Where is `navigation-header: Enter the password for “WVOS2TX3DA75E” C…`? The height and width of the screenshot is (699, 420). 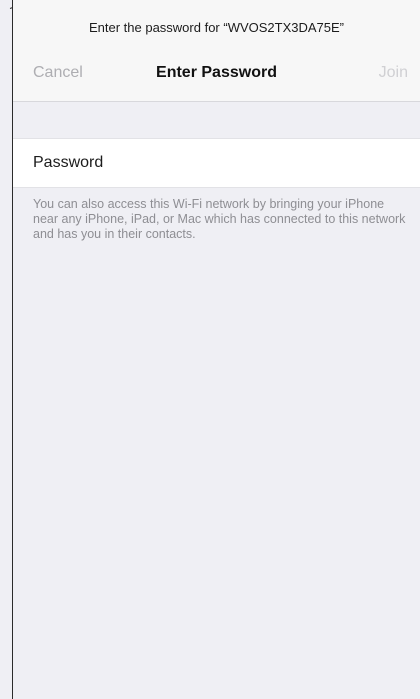
navigation-header: Enter the password for “WVOS2TX3DA75E” C… is located at coordinates (216, 51).